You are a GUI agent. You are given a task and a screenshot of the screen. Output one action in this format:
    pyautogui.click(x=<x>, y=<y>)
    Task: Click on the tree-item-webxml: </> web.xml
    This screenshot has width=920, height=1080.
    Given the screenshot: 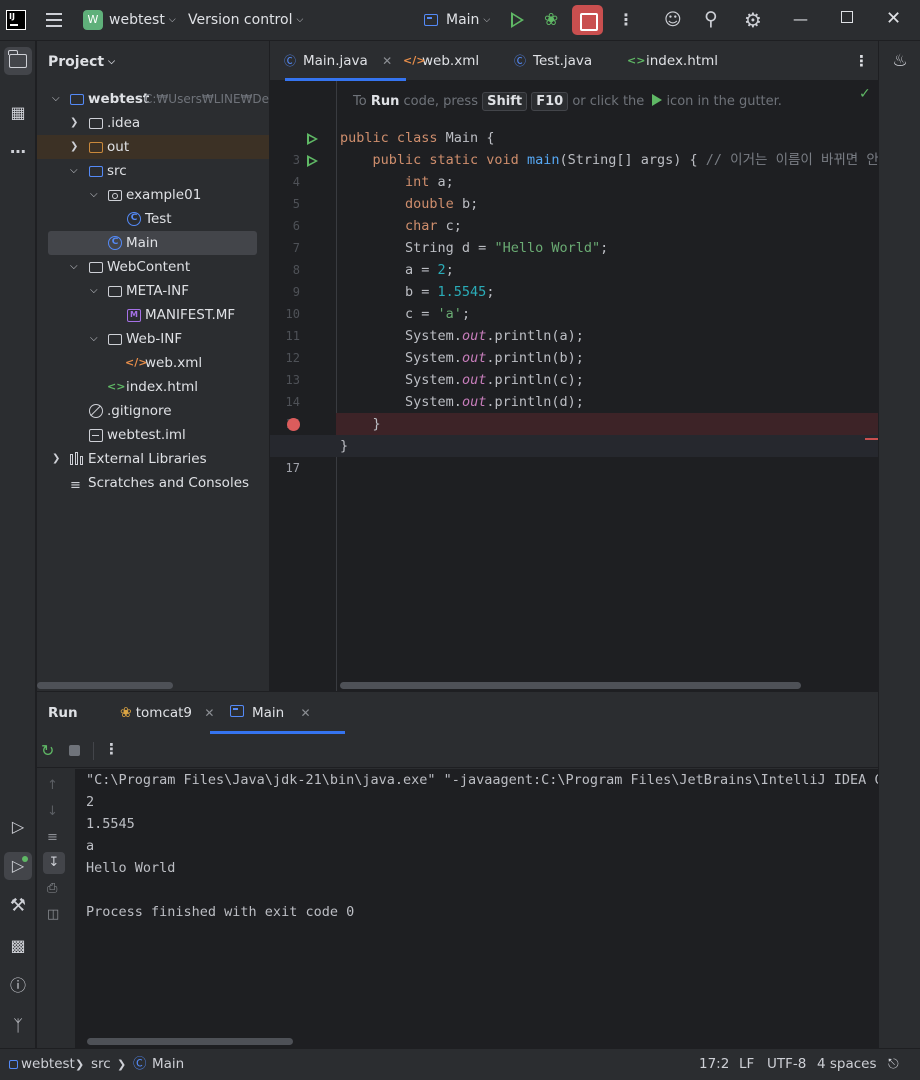 What is the action you would take?
    pyautogui.click(x=153, y=363)
    